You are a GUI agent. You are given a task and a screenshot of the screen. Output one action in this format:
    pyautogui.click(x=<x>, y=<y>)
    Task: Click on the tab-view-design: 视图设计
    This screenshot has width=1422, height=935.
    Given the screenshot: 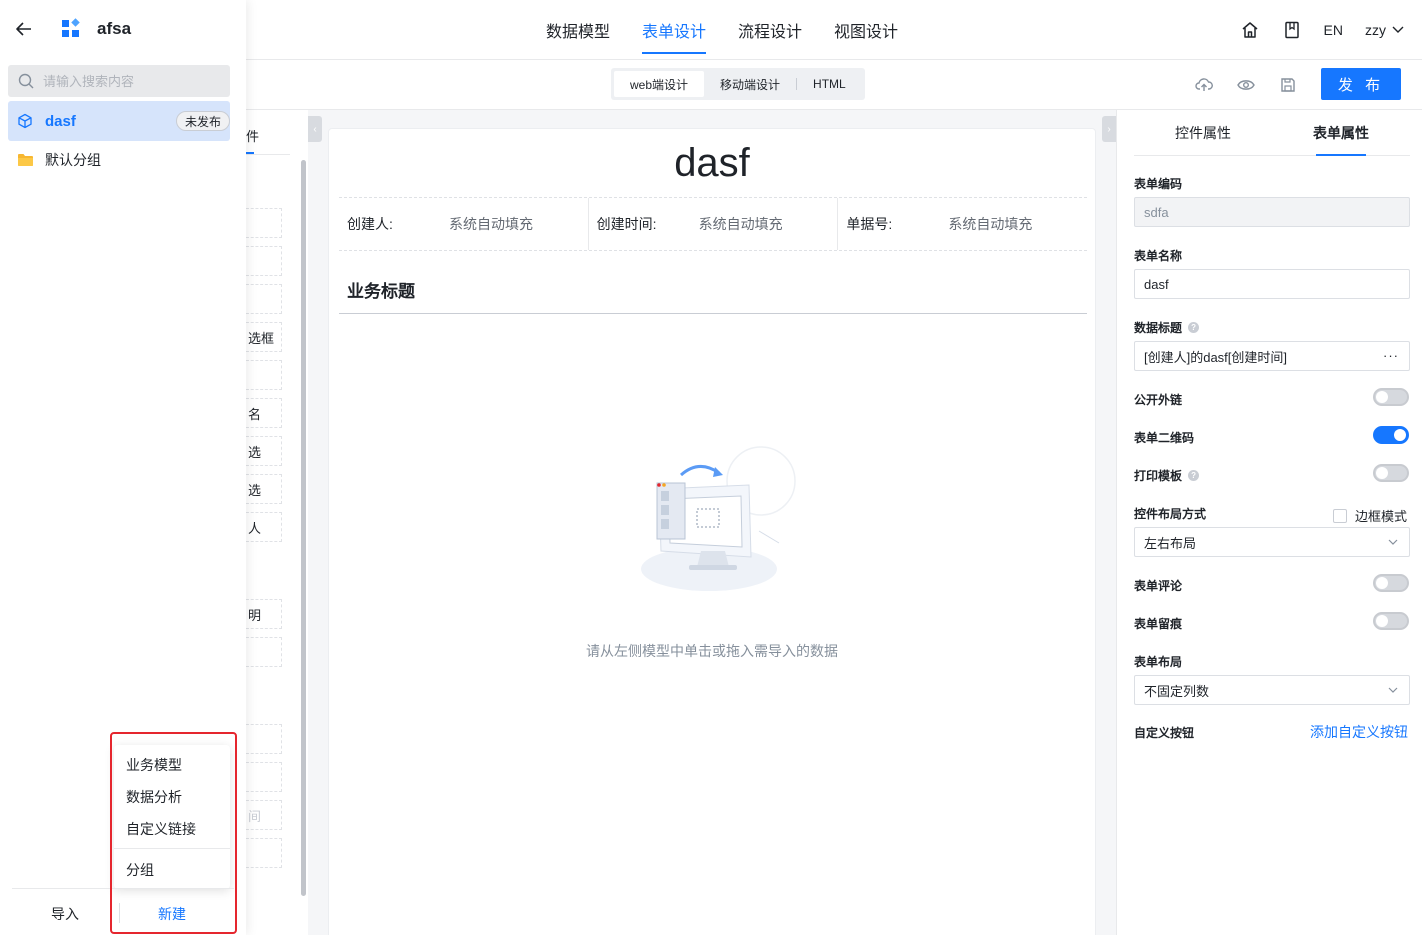 What is the action you would take?
    pyautogui.click(x=866, y=30)
    